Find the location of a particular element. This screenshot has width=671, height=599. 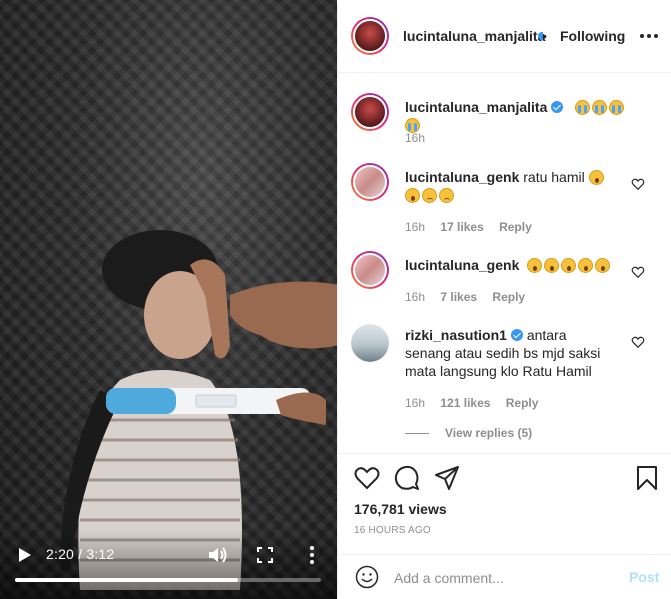

video-hand is located at coordinates (263, 309).